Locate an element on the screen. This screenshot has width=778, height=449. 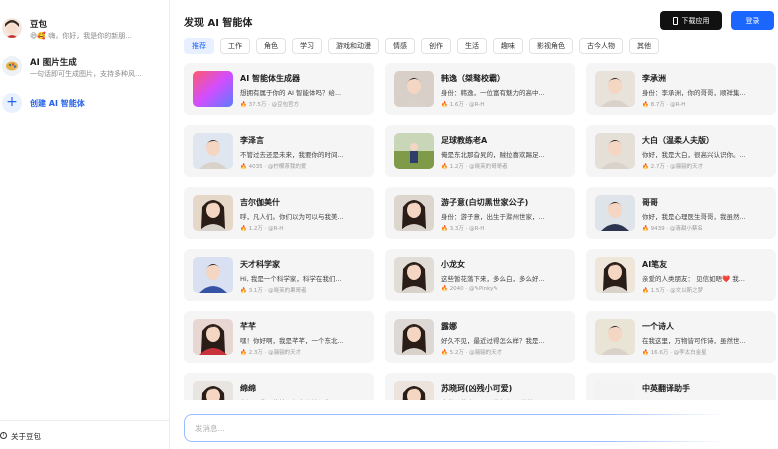
tab-category: 其他 is located at coordinates (644, 46).